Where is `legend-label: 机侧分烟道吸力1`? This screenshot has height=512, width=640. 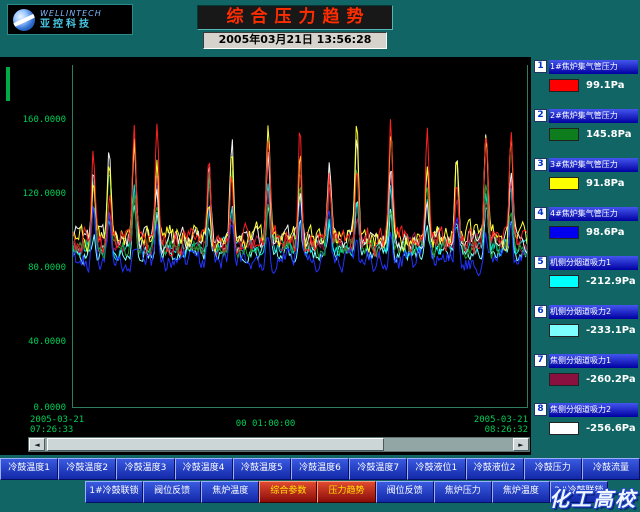
legend-label: 机侧分烟道吸力1 is located at coordinates (593, 262).